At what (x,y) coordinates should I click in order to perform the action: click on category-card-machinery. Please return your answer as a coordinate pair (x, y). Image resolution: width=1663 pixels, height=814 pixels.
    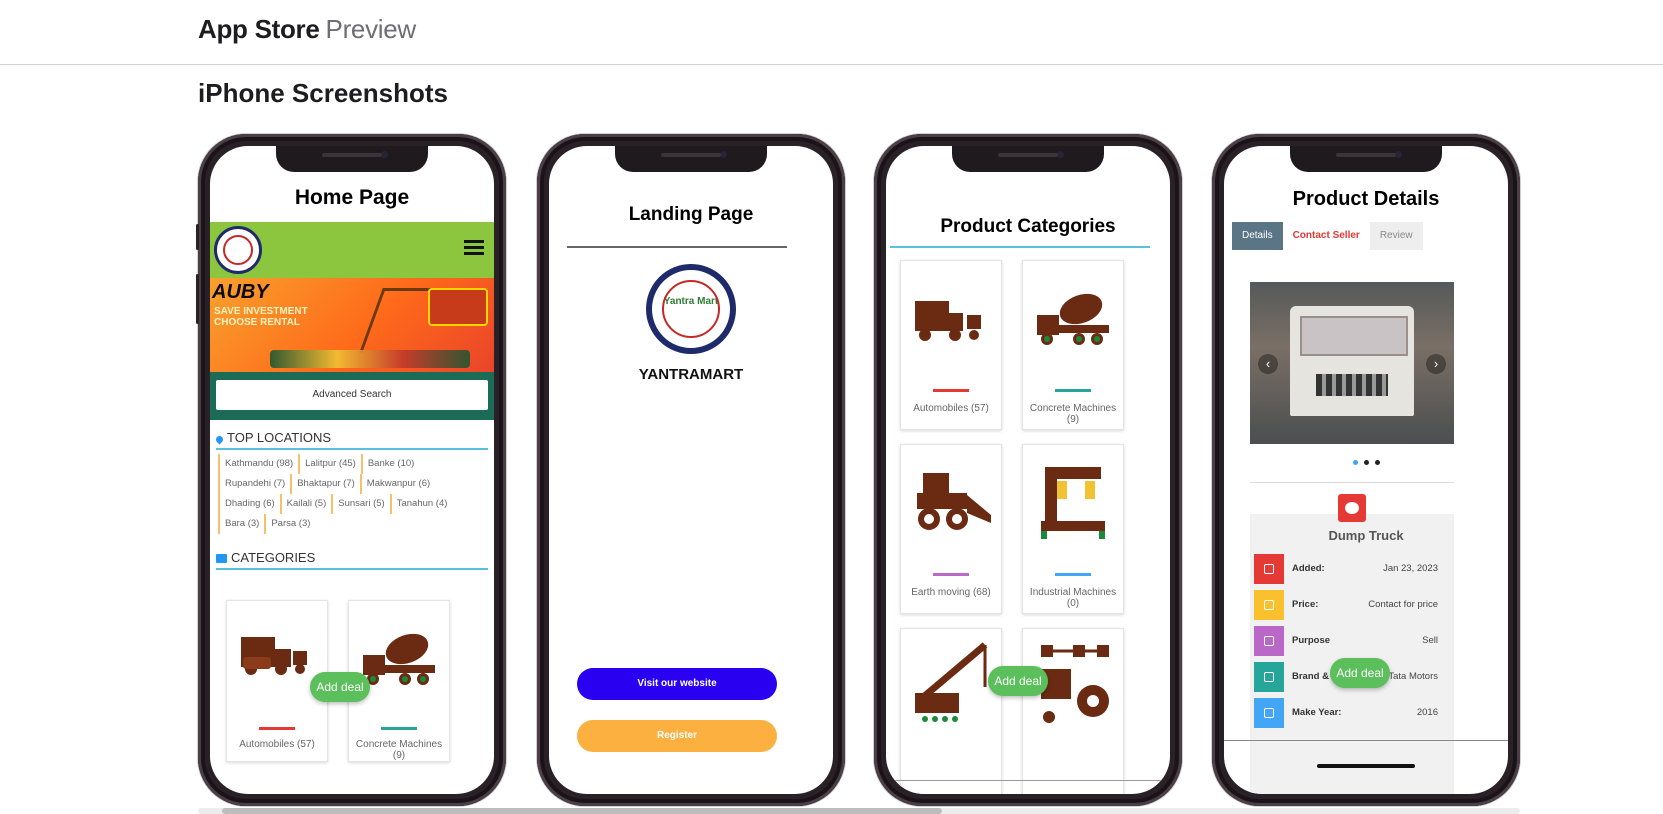
    Looking at the image, I should click on (1073, 711).